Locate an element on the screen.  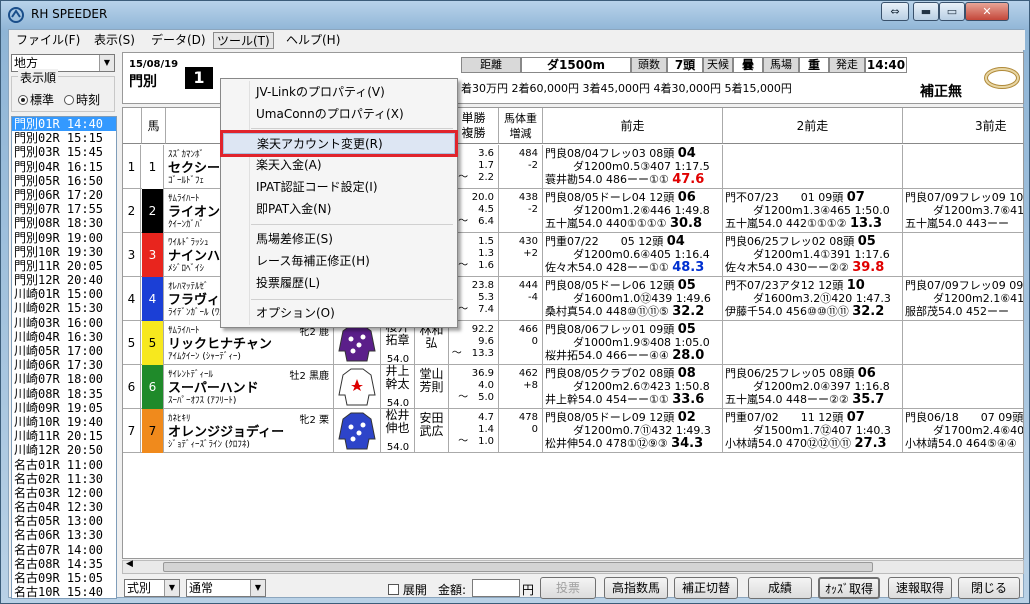
race-list-item: 名古01R 11:00 is located at coordinates (64, 465).